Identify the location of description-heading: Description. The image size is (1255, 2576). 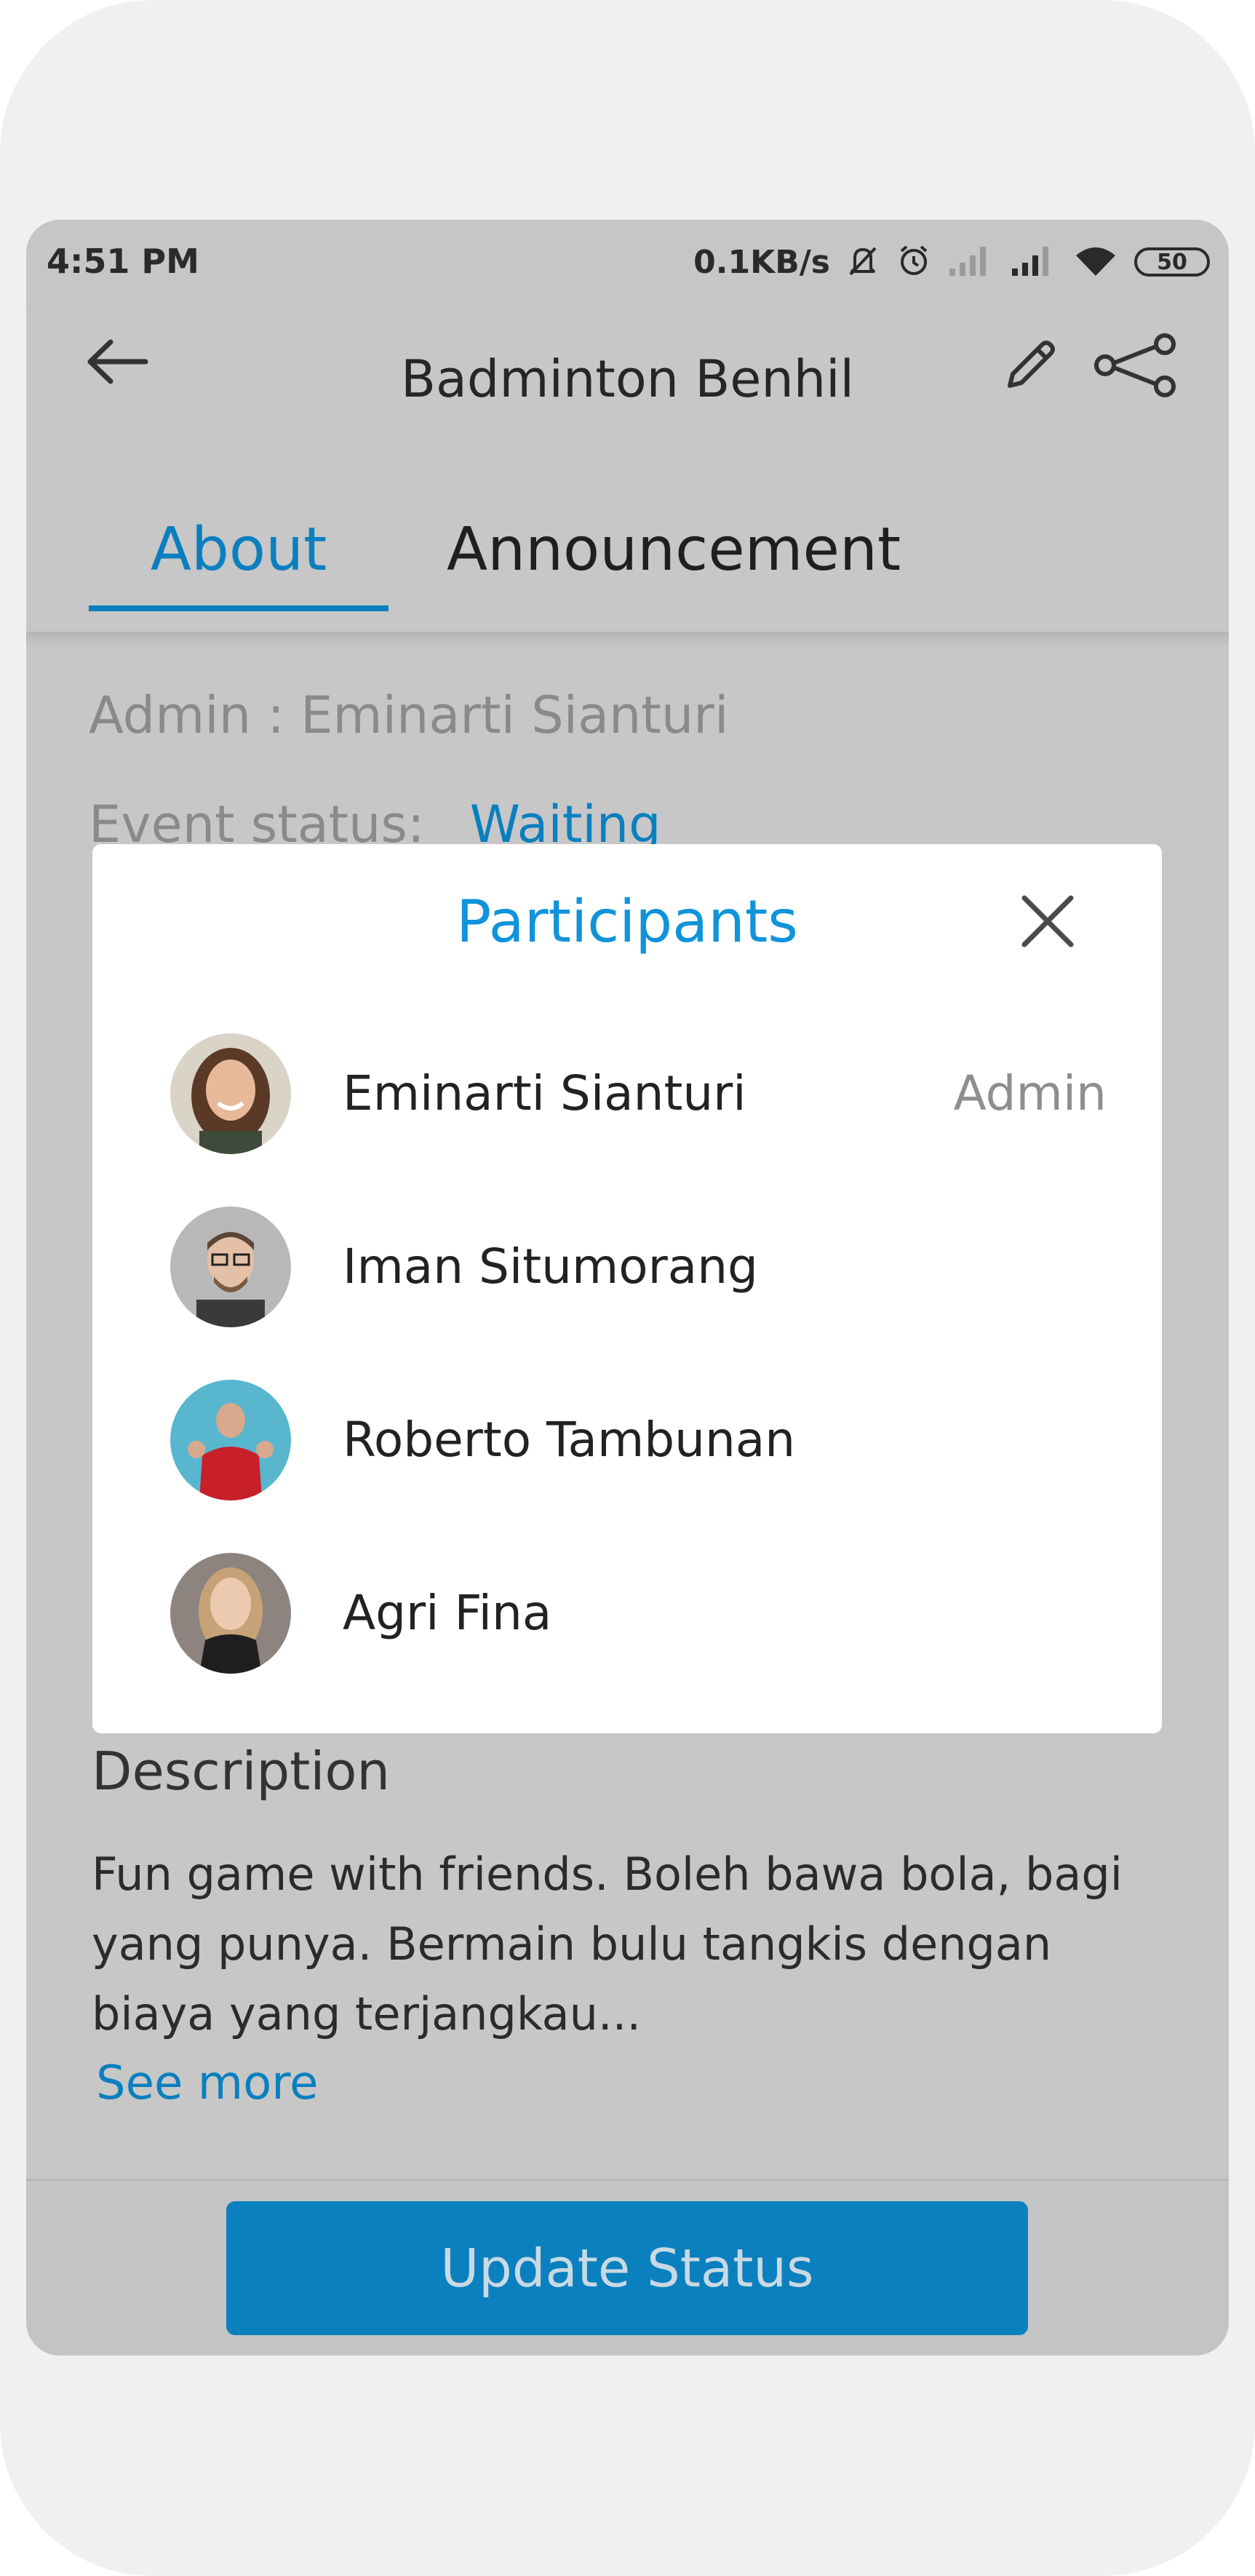
(241, 1771).